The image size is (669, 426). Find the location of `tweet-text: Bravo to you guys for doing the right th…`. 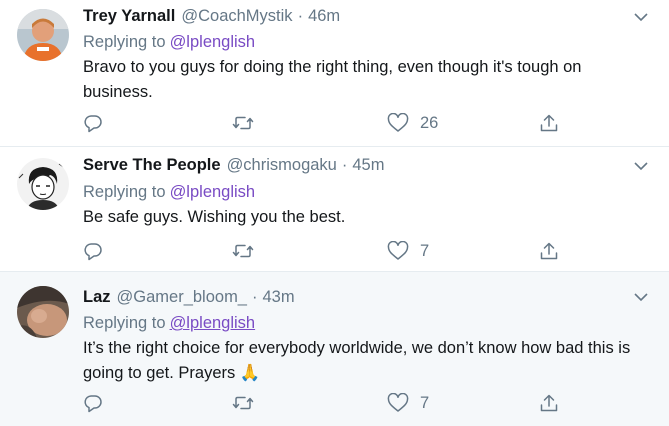

tweet-text: Bravo to you guys for doing the right th… is located at coordinates (332, 79).